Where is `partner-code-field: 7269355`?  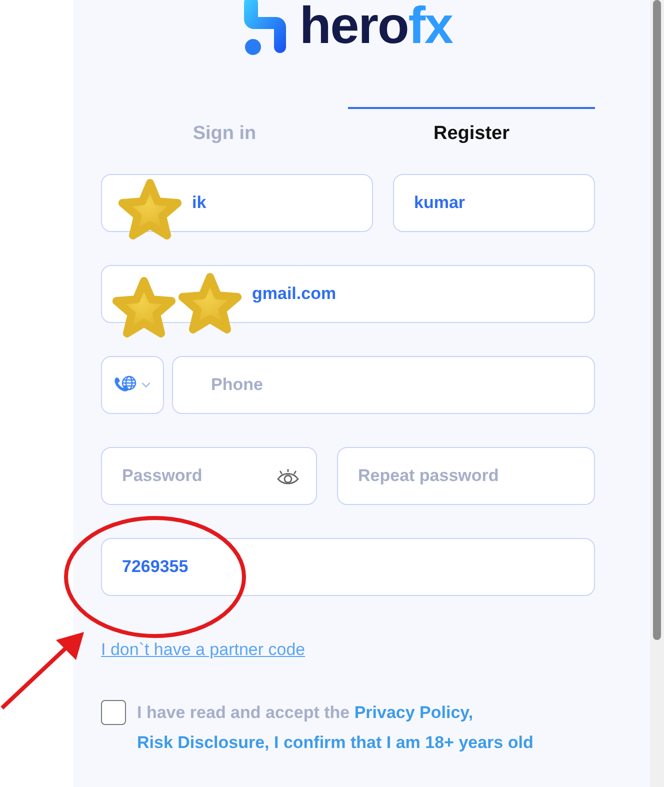
partner-code-field: 7269355 is located at coordinates (348, 567).